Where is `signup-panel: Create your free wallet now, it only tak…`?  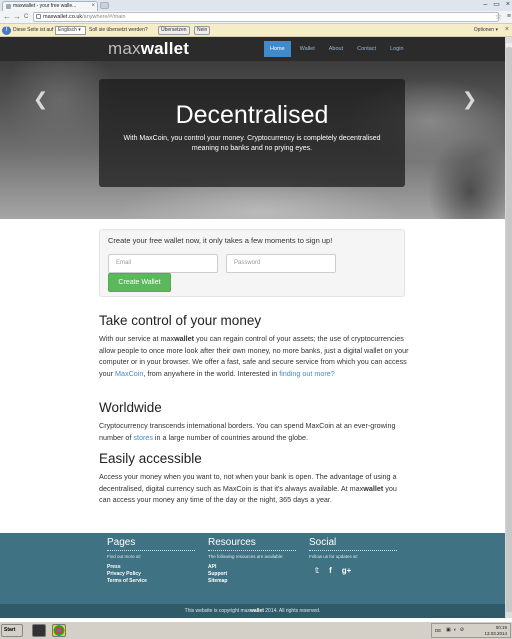
signup-panel: Create your free wallet now, it only tak… is located at coordinates (252, 263).